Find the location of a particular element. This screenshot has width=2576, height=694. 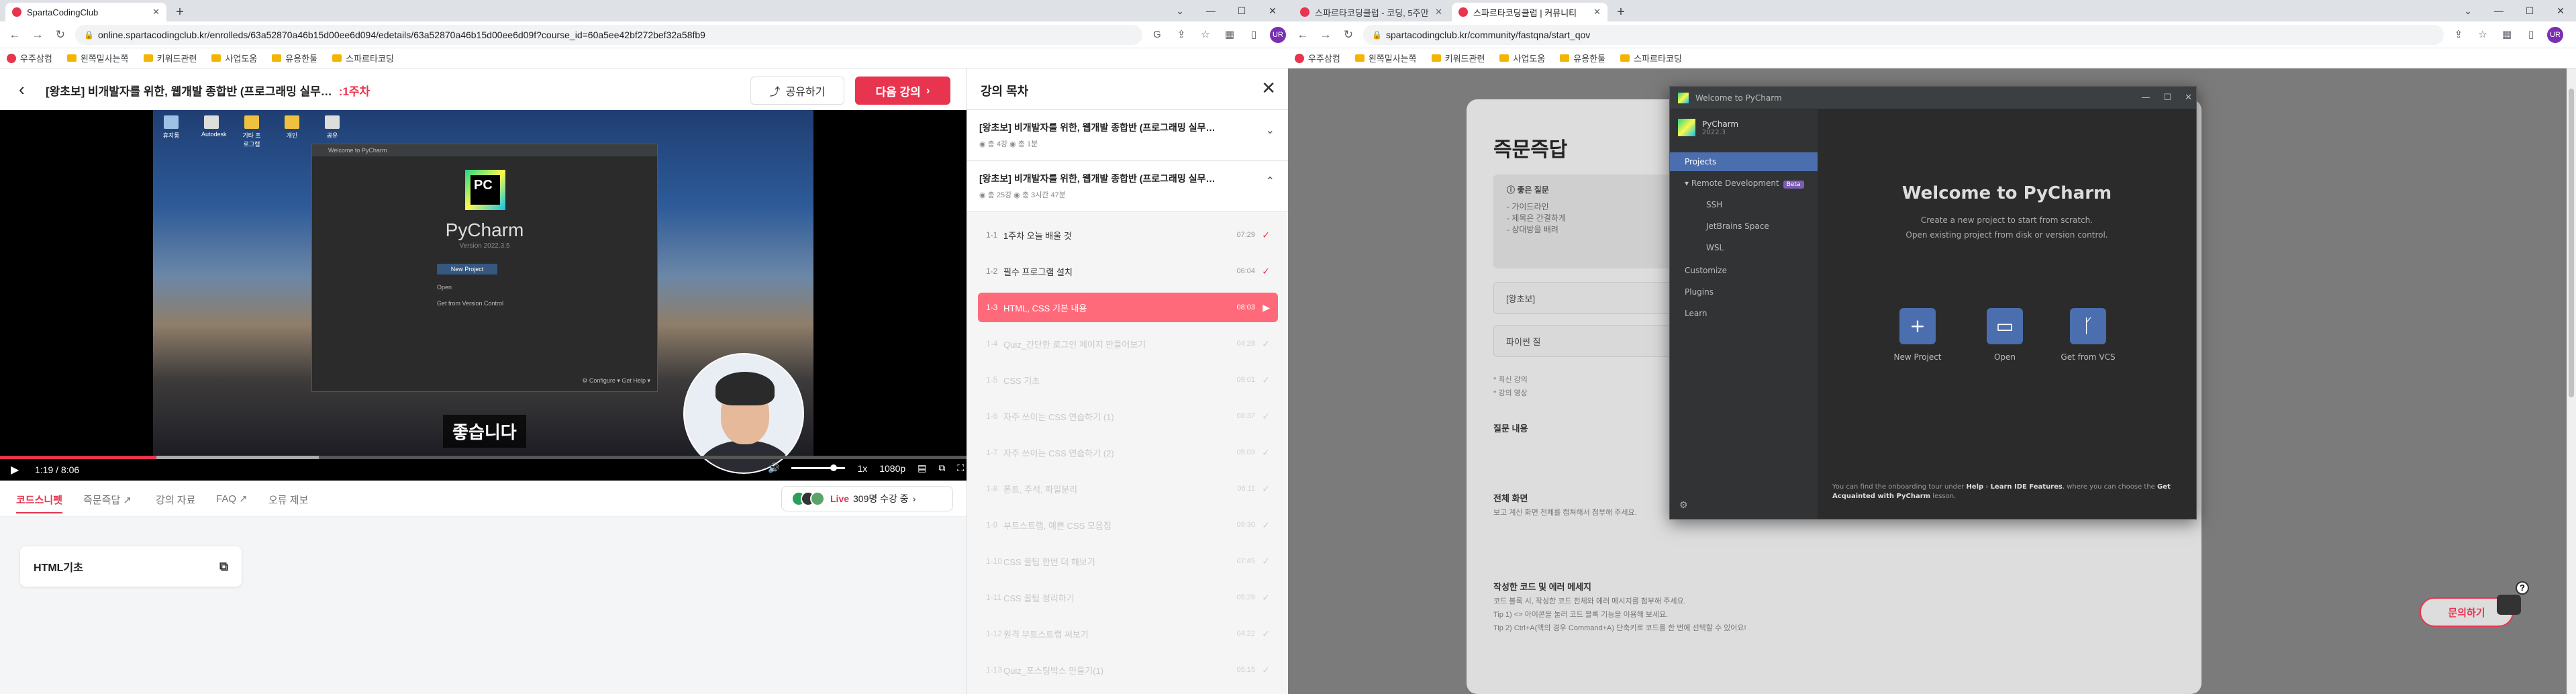

next-lecture-button: 다음 강의 › is located at coordinates (902, 91).